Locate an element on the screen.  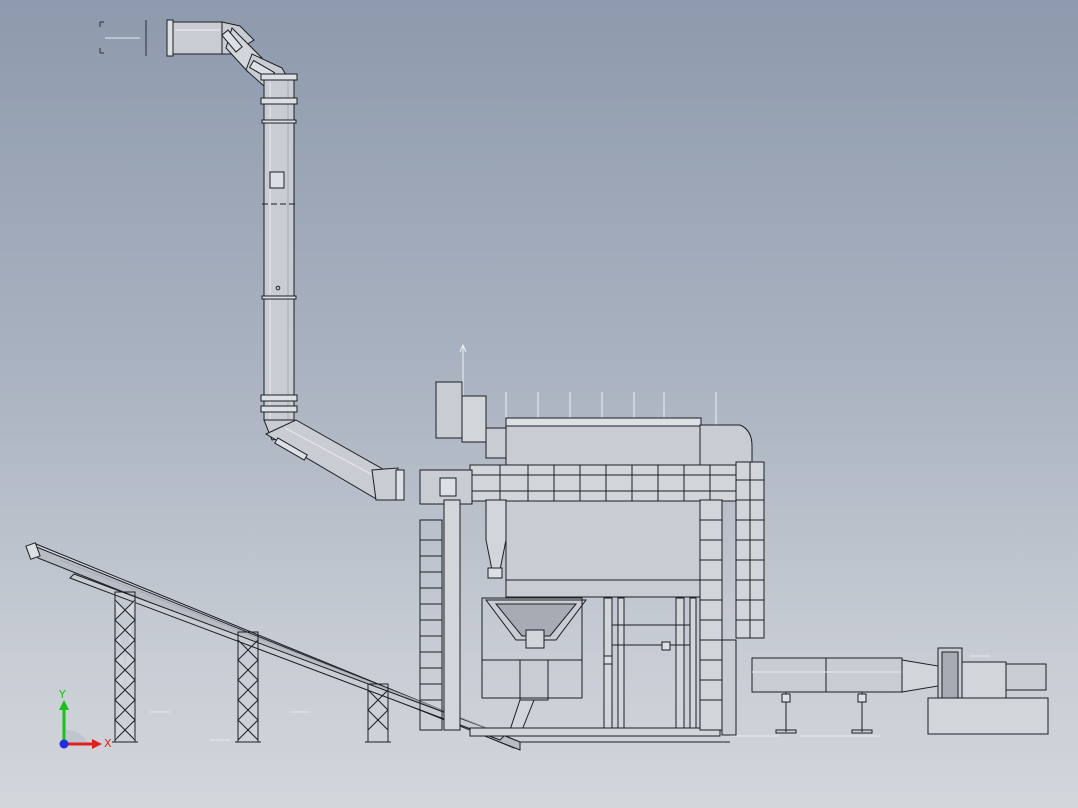
x-axis-label: X is located at coordinates (108, 743).